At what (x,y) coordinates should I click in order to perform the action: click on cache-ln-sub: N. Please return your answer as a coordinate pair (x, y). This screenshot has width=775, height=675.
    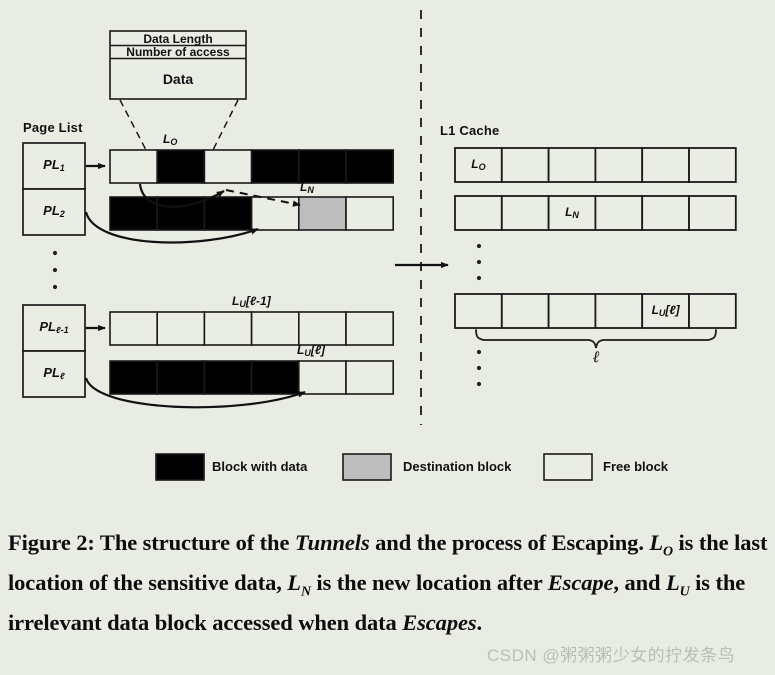
    Looking at the image, I should click on (575, 215).